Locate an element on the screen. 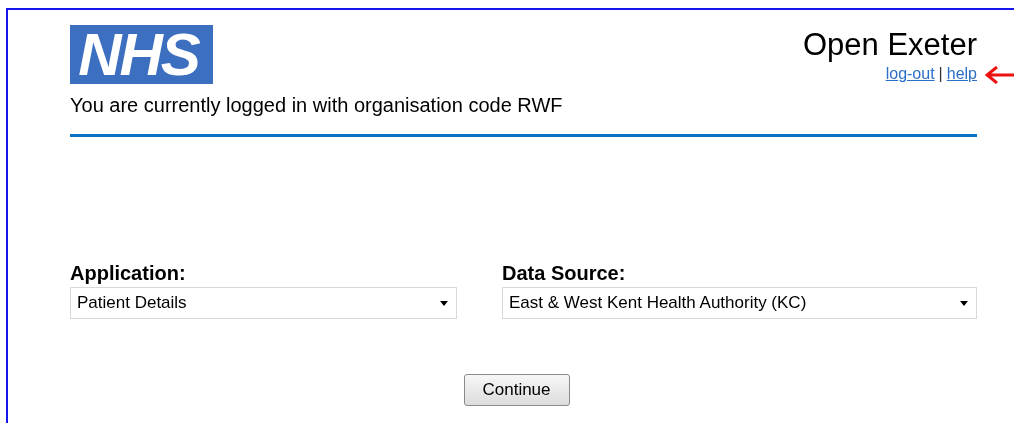 This screenshot has width=1014, height=423. field-label: Data Source: is located at coordinates (564, 273).